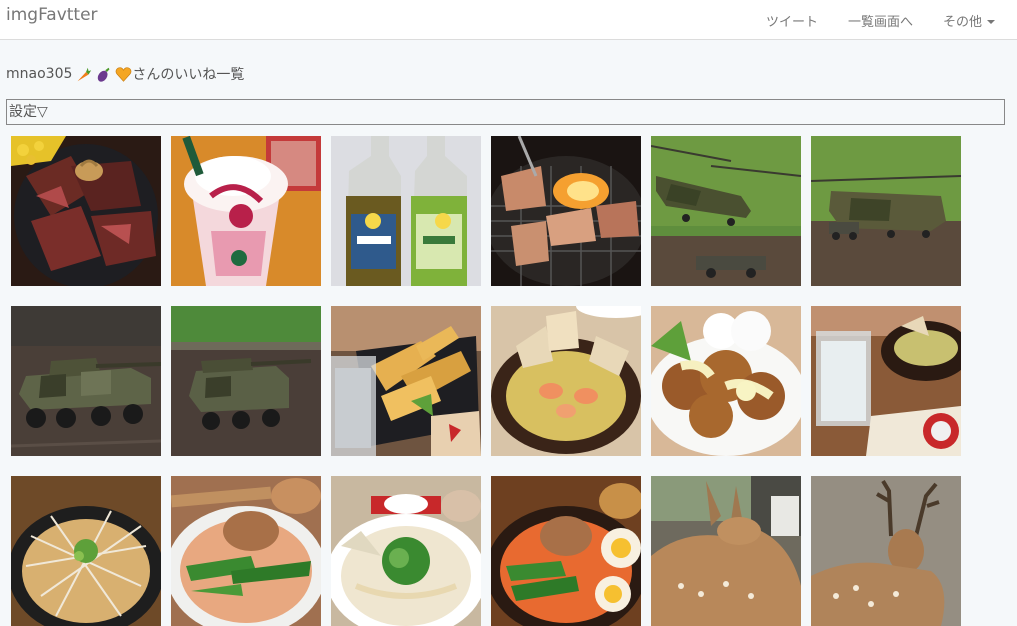 The width and height of the screenshot is (1017, 626). I want to click on nav-other-dropdown: その他, so click(972, 20).